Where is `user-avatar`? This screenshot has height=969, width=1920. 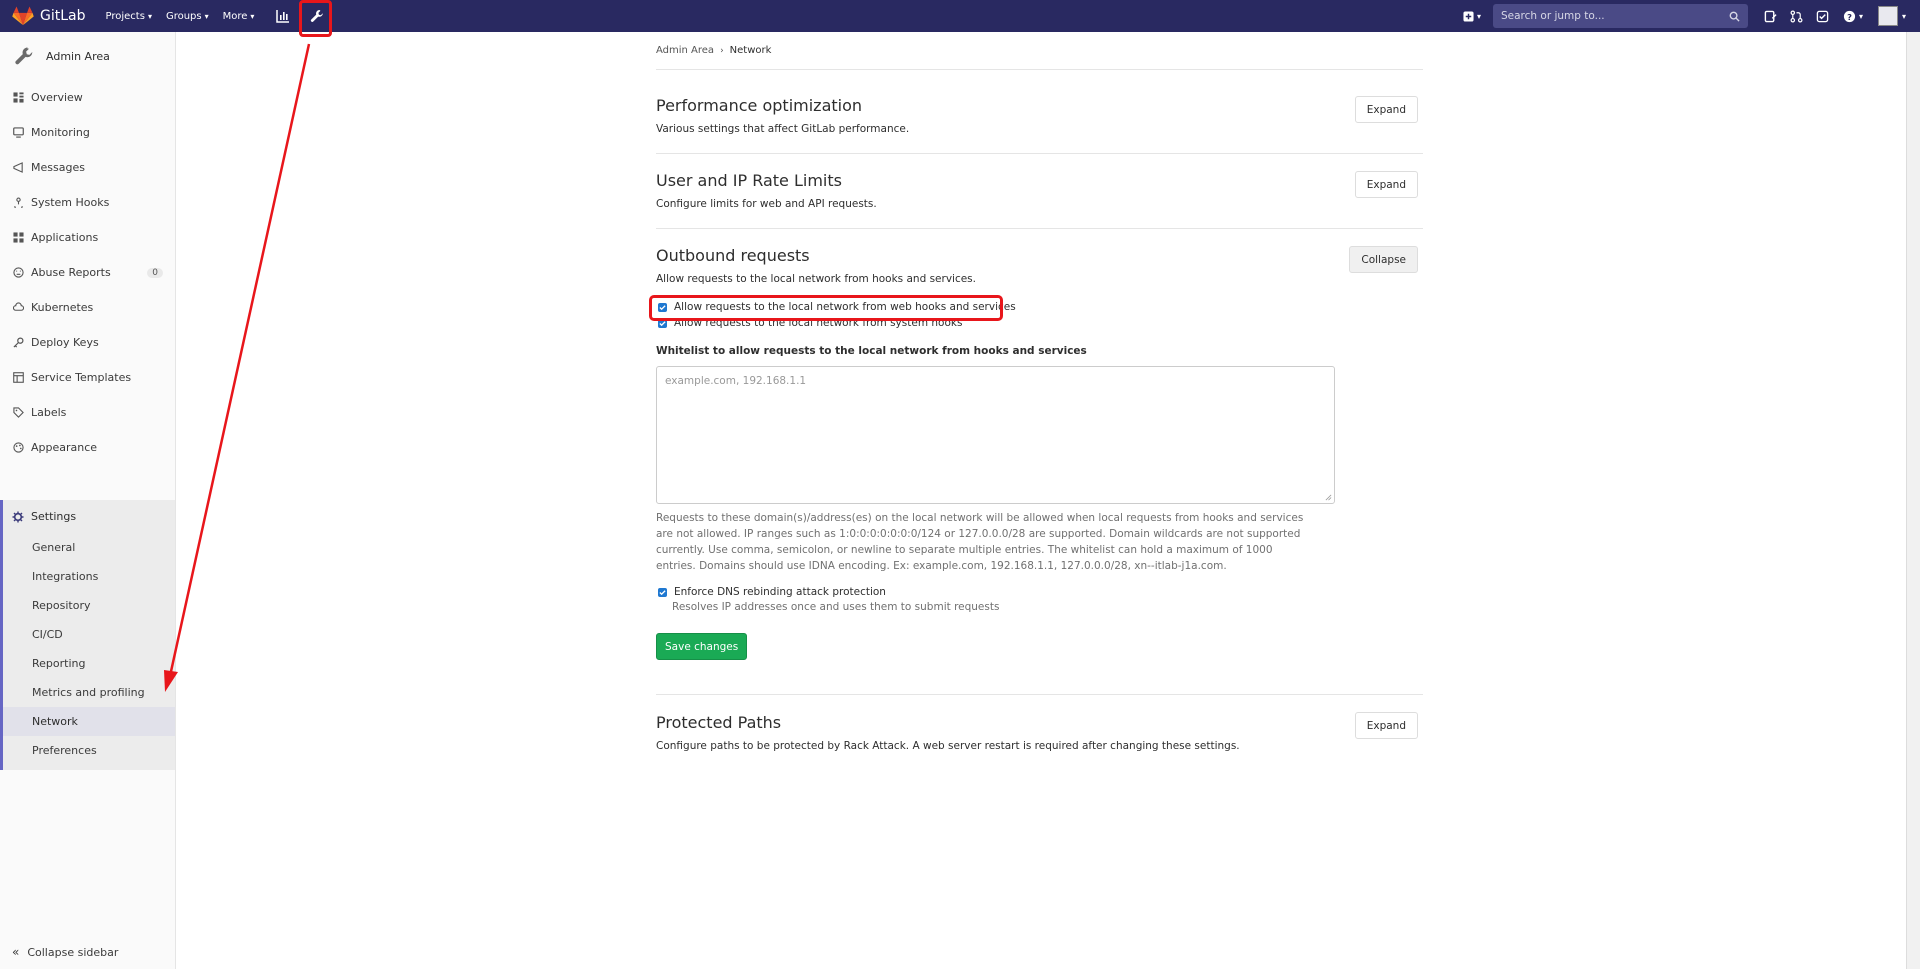
user-avatar is located at coordinates (1887, 16).